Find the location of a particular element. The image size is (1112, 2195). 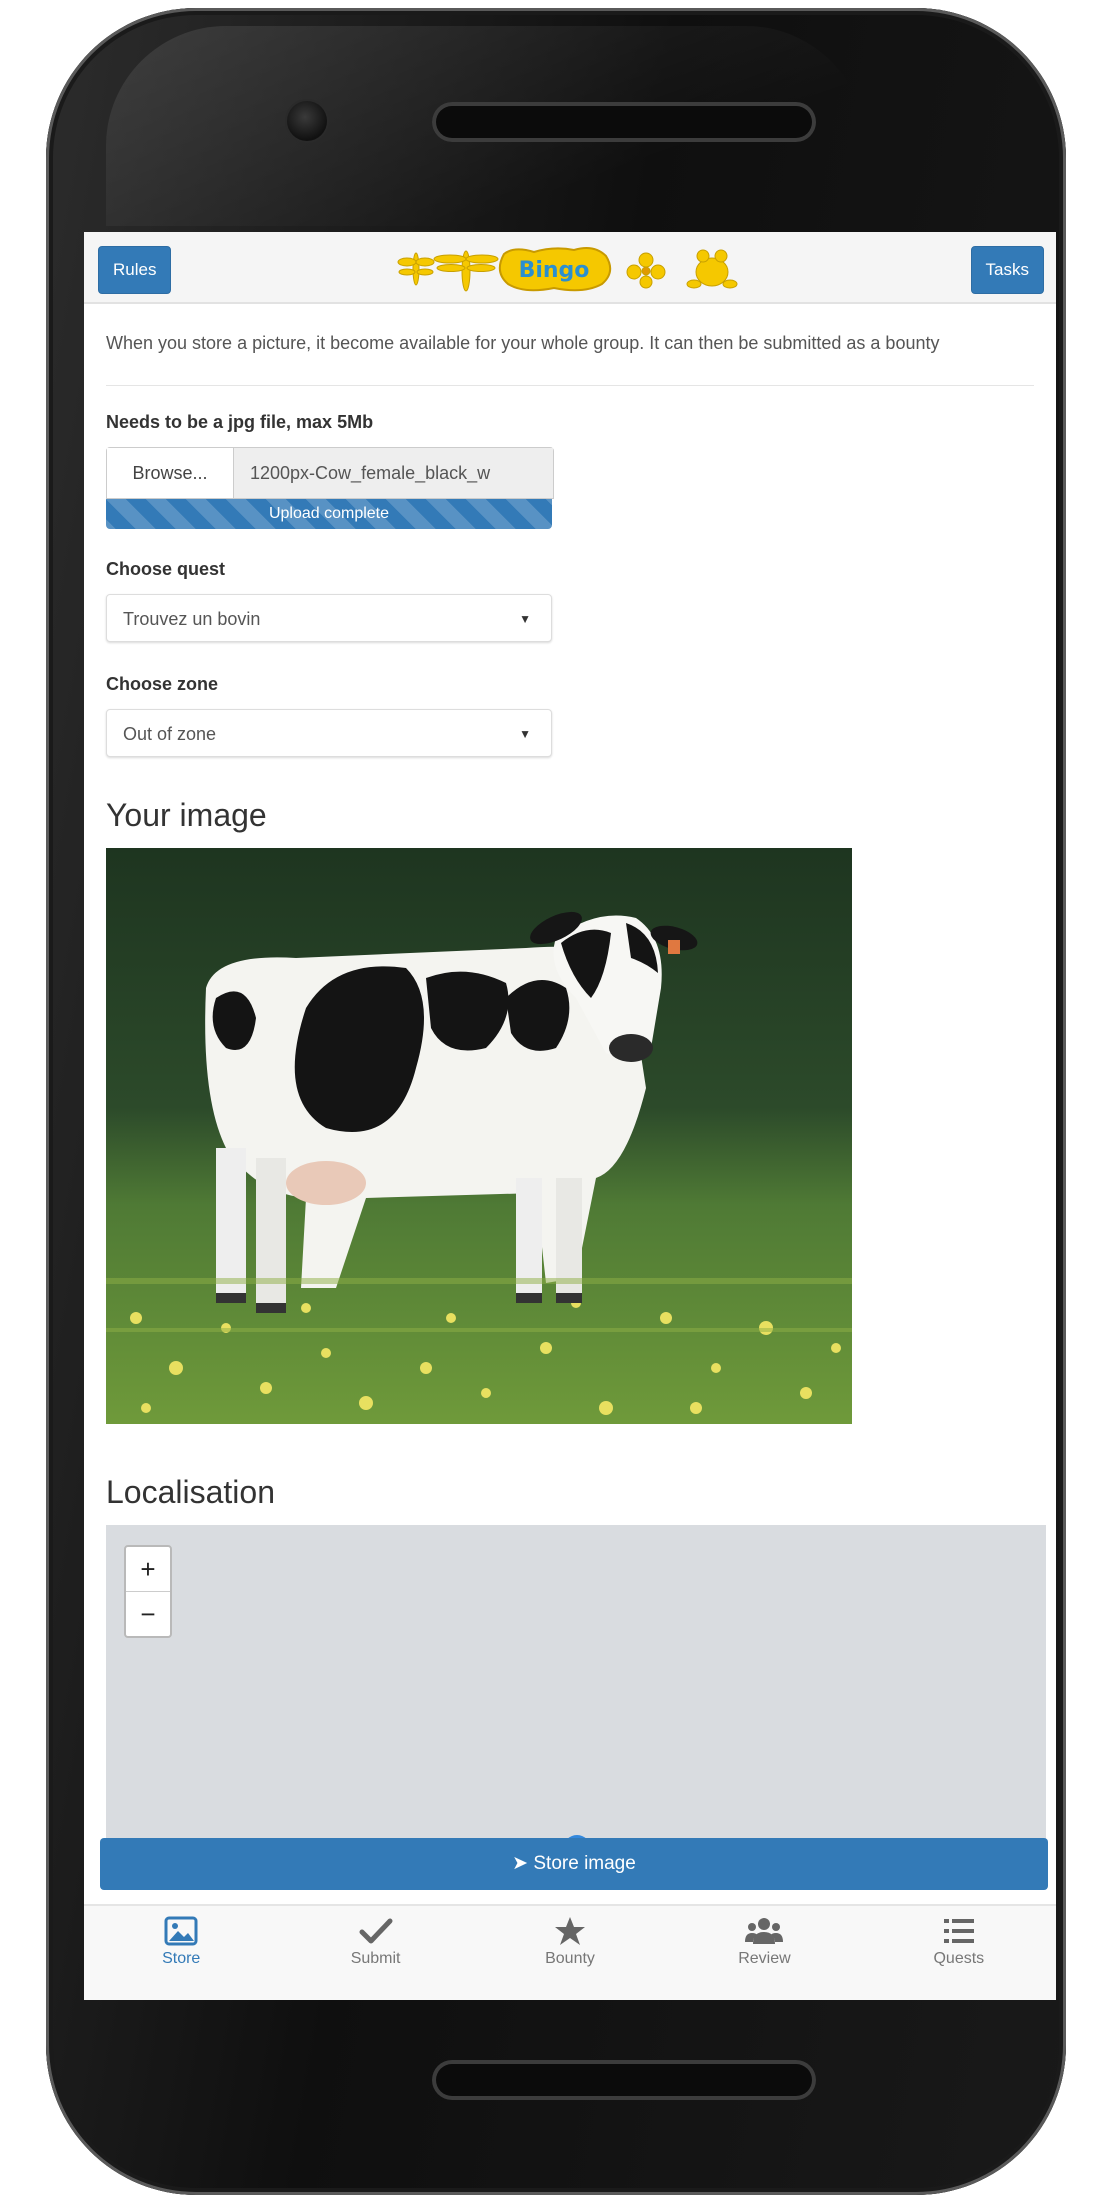

nav-quests: Quests is located at coordinates (959, 1953).